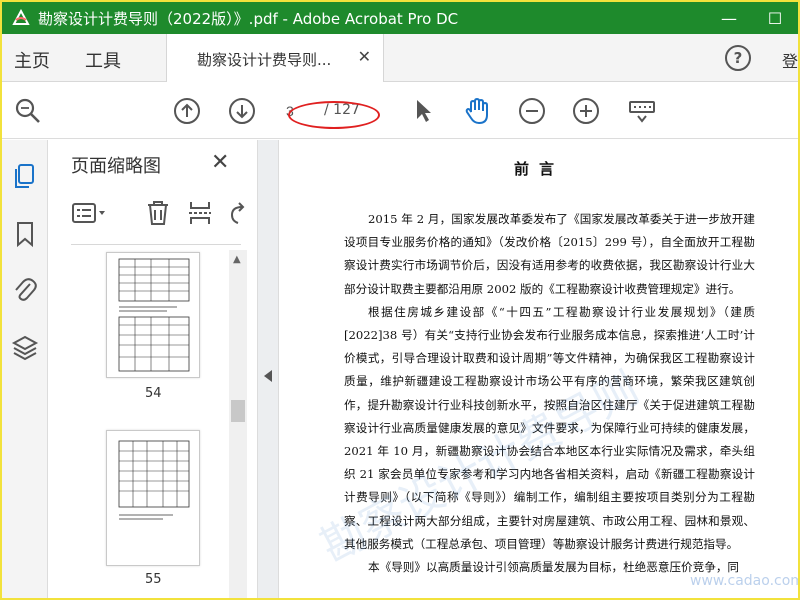 Image resolution: width=800 pixels, height=600 pixels. Describe the element at coordinates (242, 111) in the screenshot. I see `next-page-icon` at that location.